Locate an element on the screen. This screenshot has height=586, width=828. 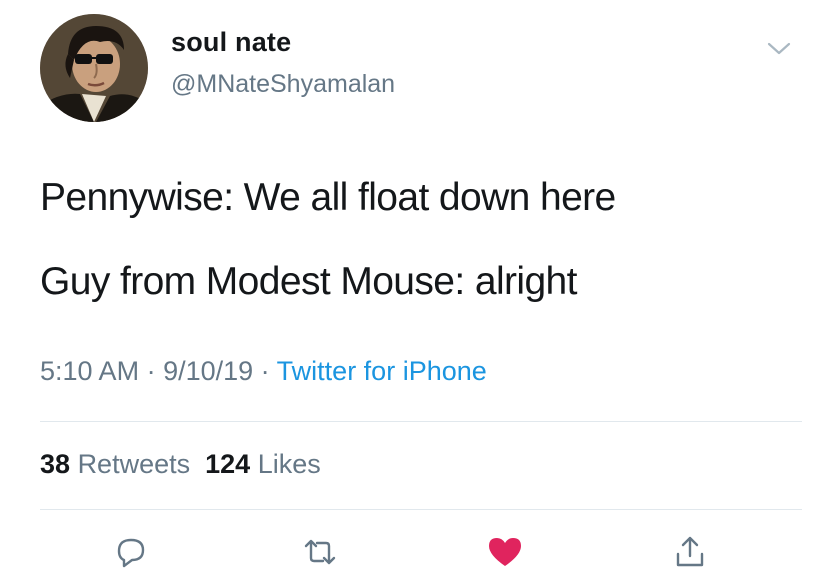
display-name: soul nate is located at coordinates (231, 42).